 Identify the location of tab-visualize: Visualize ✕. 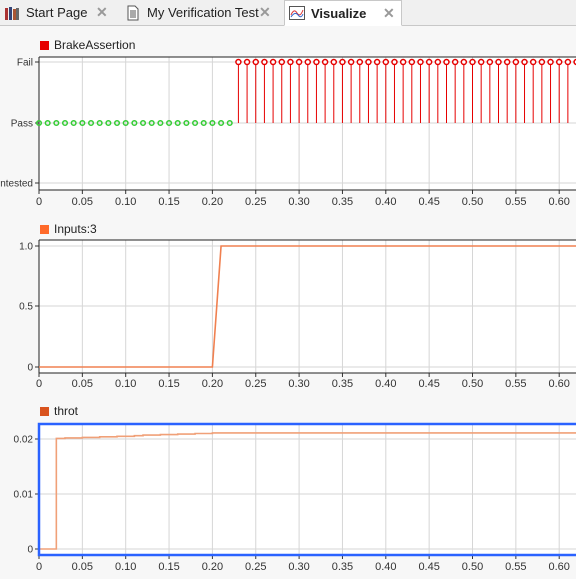
(343, 13).